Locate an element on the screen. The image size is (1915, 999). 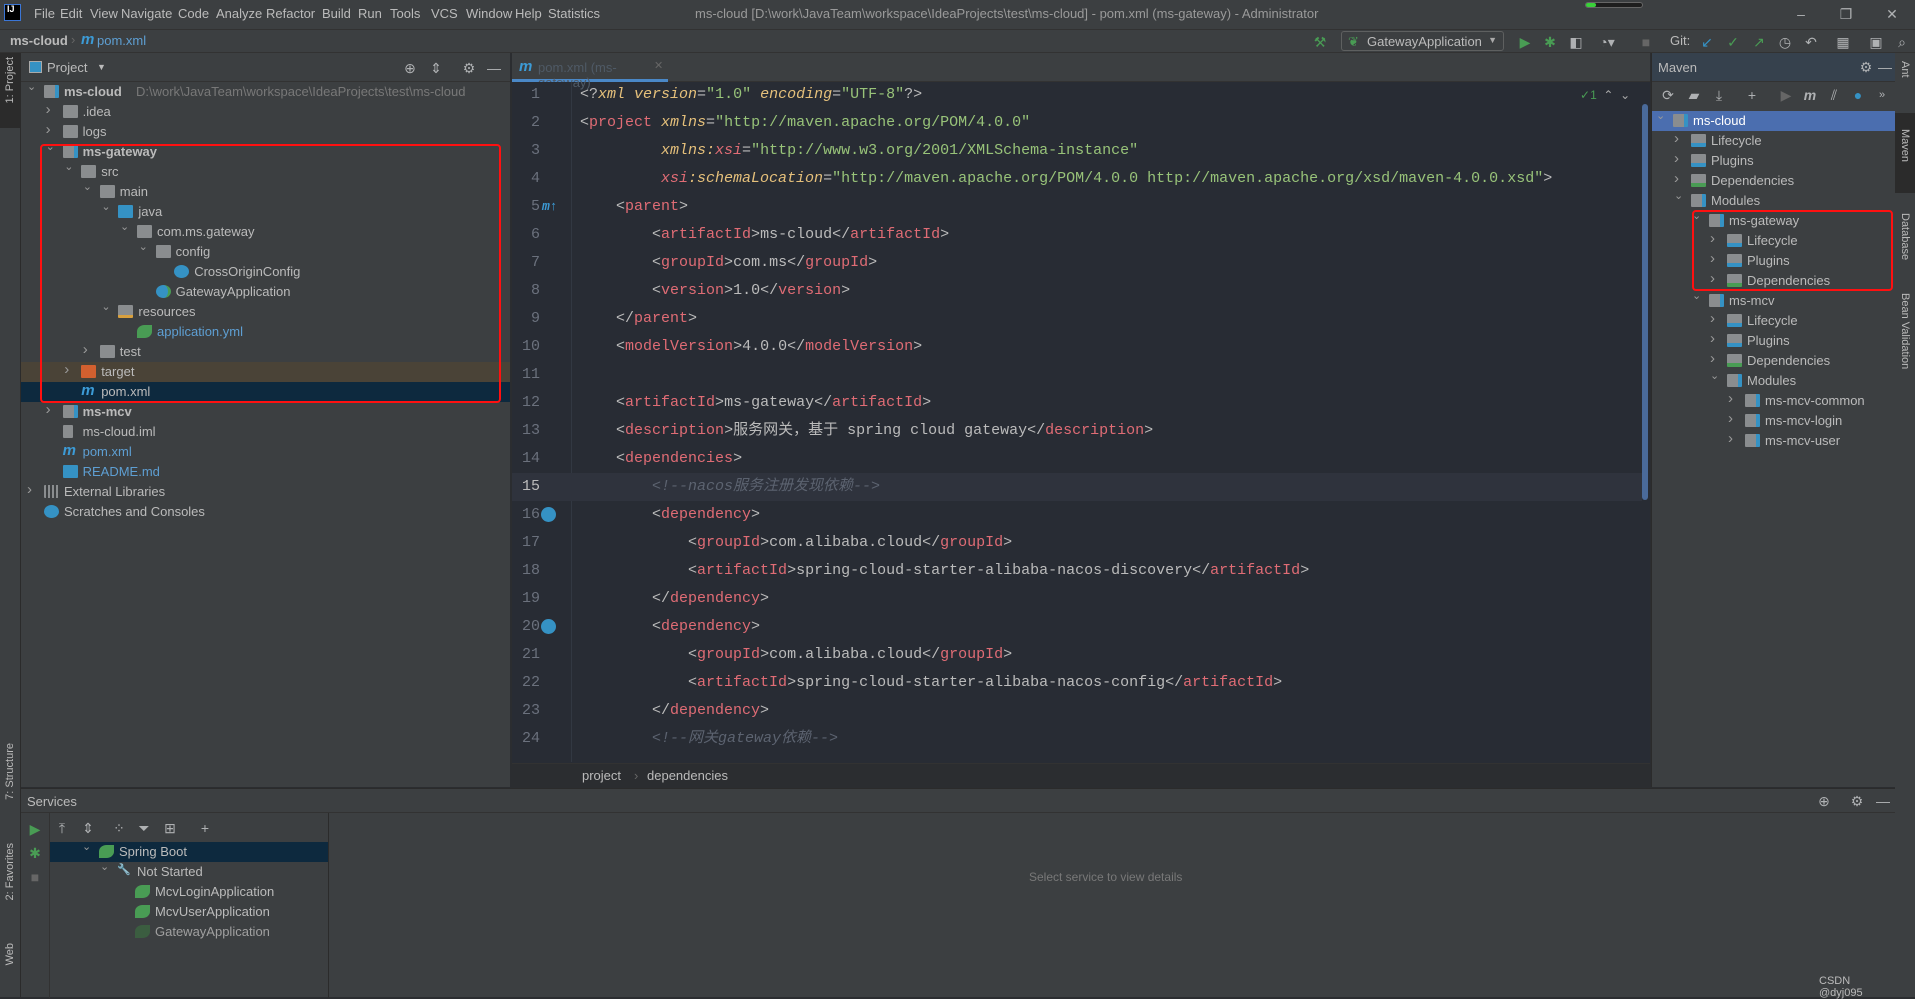
search-icon: ⌕ is located at coordinates (1902, 42).